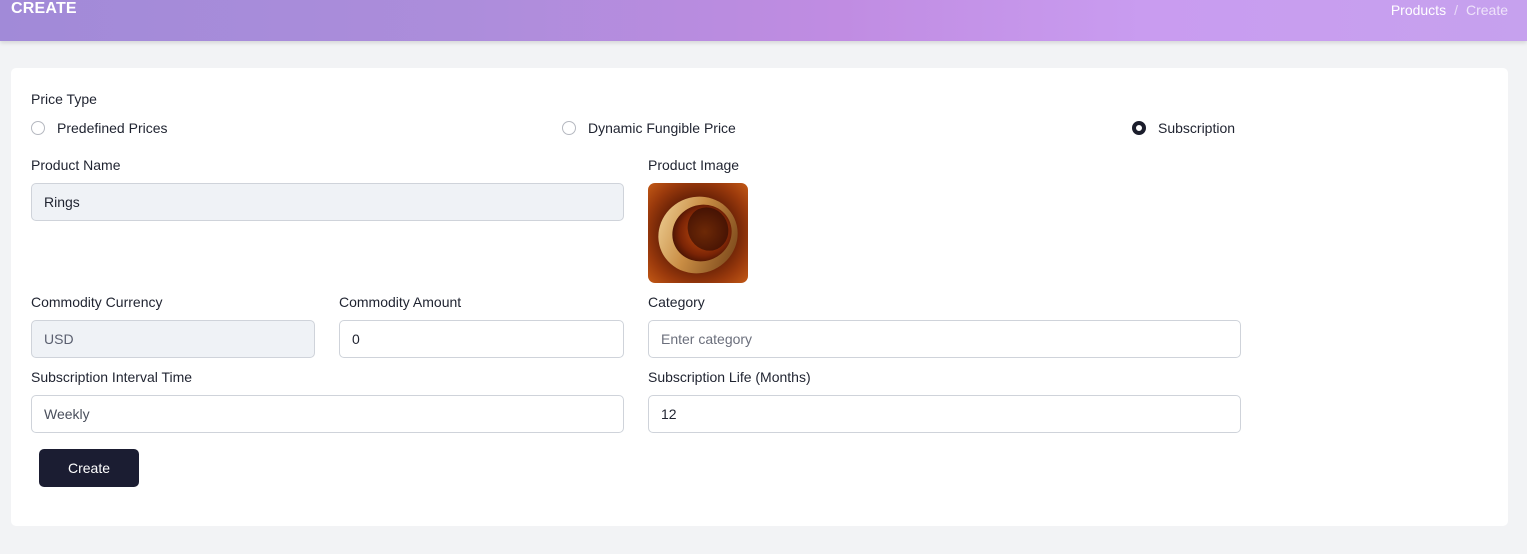  What do you see at coordinates (1486, 10) in the screenshot?
I see `breadcrumb-current: Create` at bounding box center [1486, 10].